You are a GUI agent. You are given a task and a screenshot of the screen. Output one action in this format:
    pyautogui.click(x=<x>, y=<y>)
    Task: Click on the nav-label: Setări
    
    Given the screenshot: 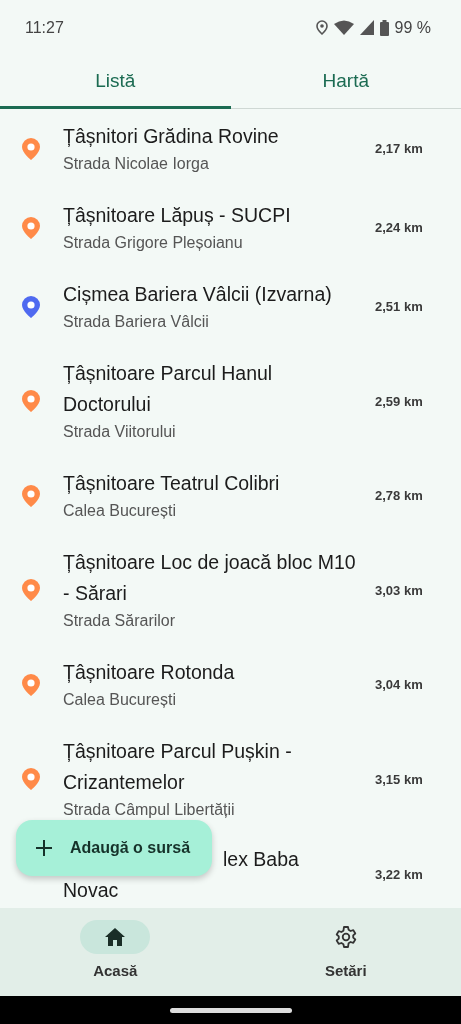 What is the action you would take?
    pyautogui.click(x=345, y=970)
    